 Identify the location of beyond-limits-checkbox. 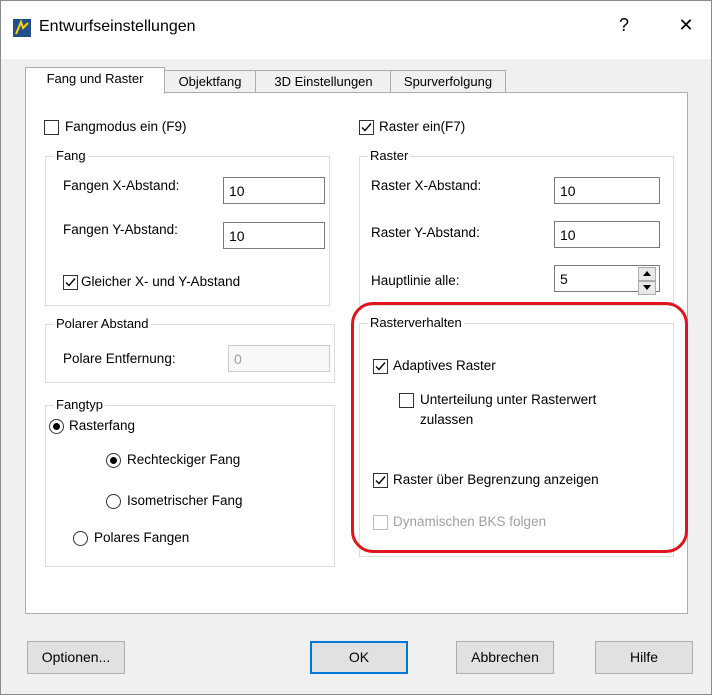
(380, 480).